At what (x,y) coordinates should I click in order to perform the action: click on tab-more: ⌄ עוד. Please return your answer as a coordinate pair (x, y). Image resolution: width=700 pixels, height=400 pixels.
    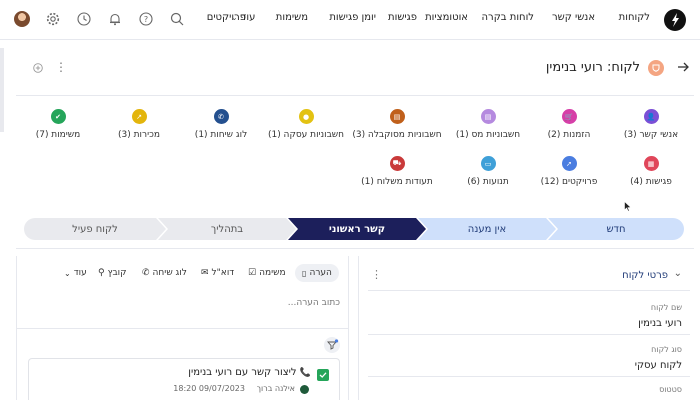
    Looking at the image, I should click on (75, 273).